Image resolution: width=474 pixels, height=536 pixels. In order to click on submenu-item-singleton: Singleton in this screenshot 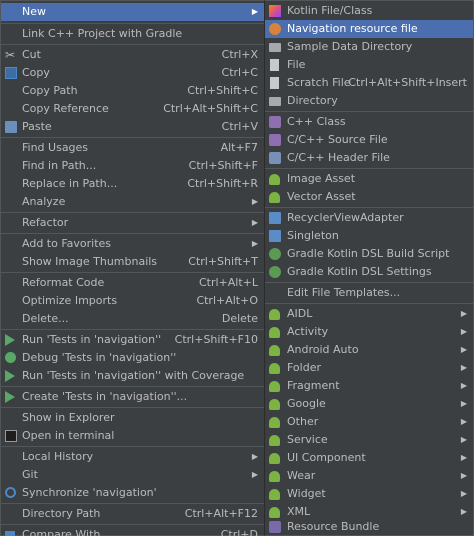, I will do `click(369, 236)`.